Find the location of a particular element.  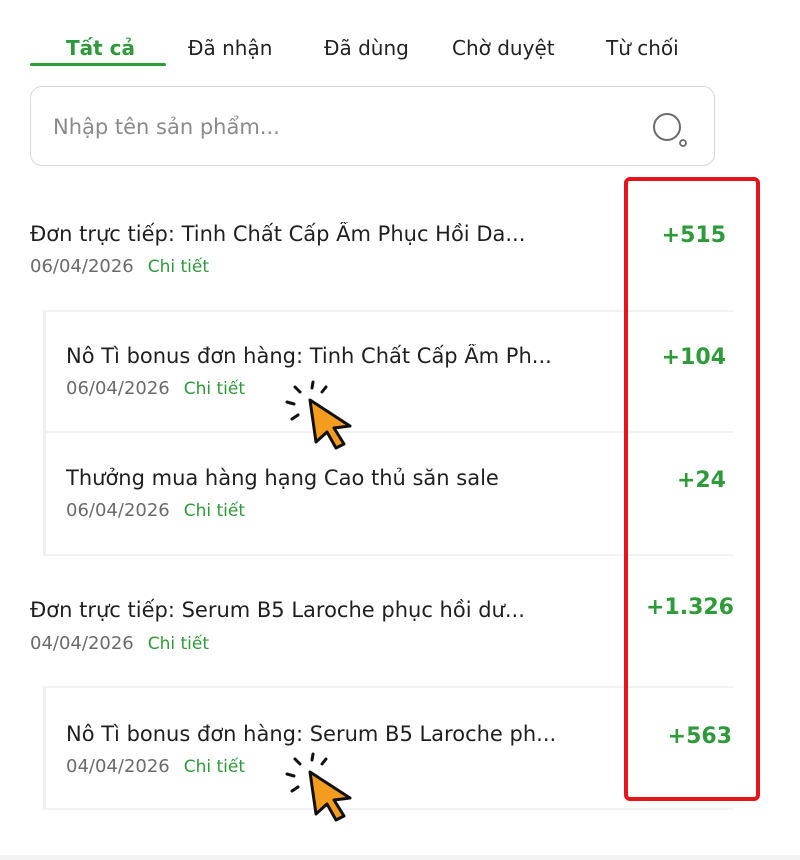

points-amount: +515 is located at coordinates (693, 235).